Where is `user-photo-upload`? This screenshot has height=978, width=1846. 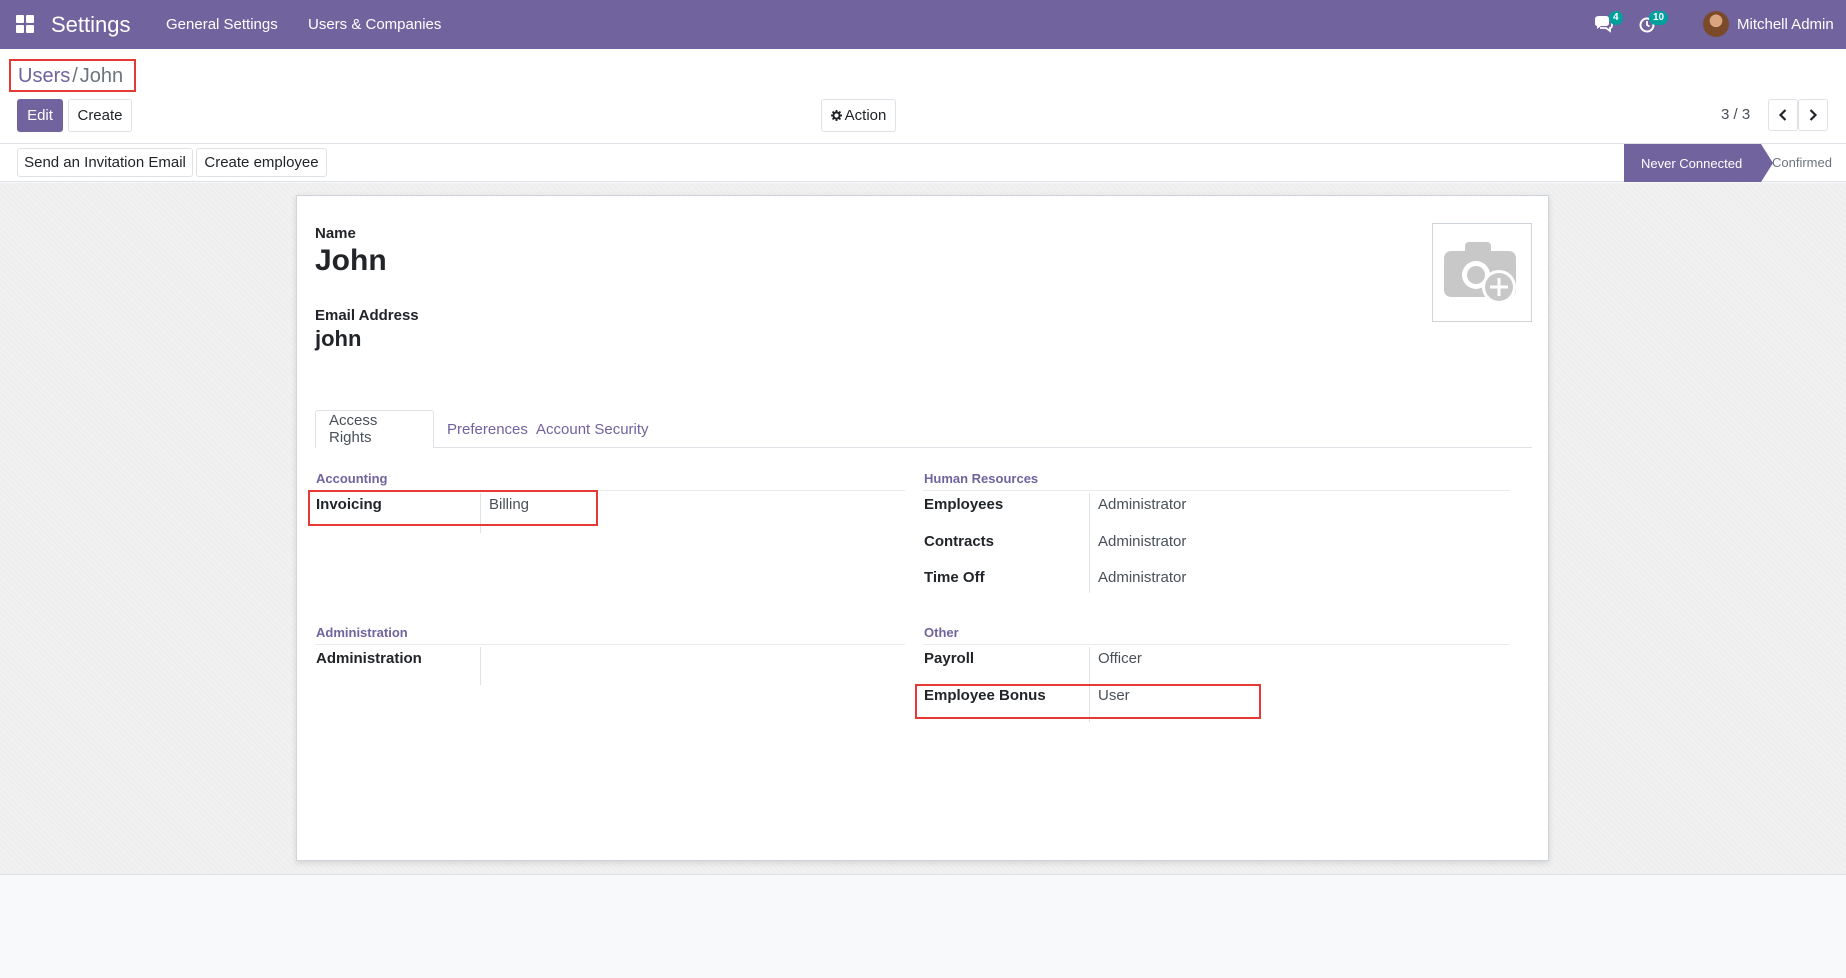 user-photo-upload is located at coordinates (1482, 272).